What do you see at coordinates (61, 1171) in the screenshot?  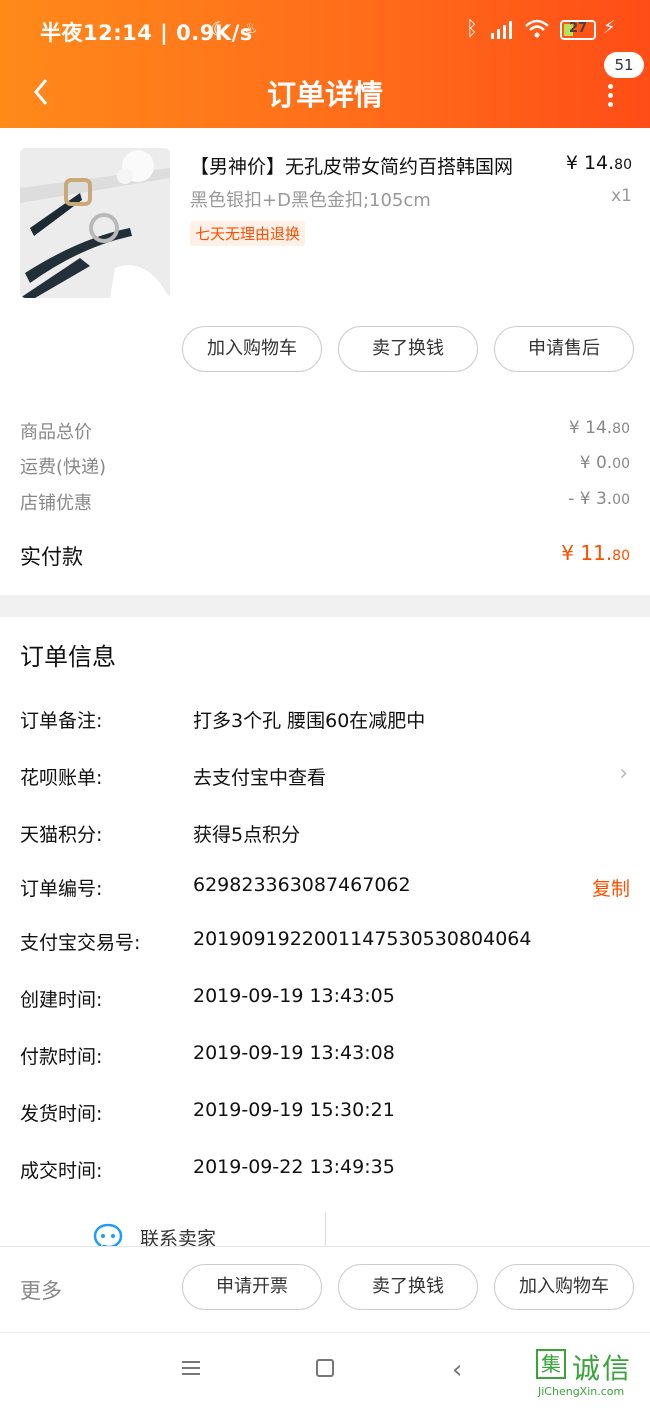 I see `info-label: 成交时间:` at bounding box center [61, 1171].